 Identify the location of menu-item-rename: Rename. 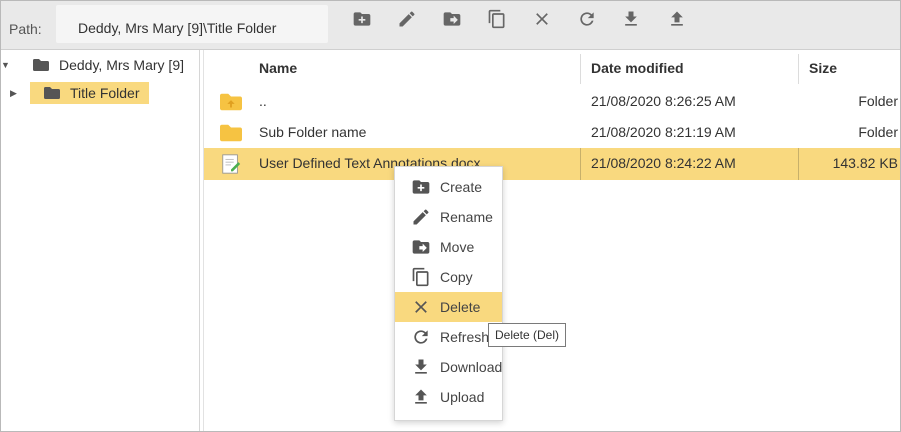
(448, 217).